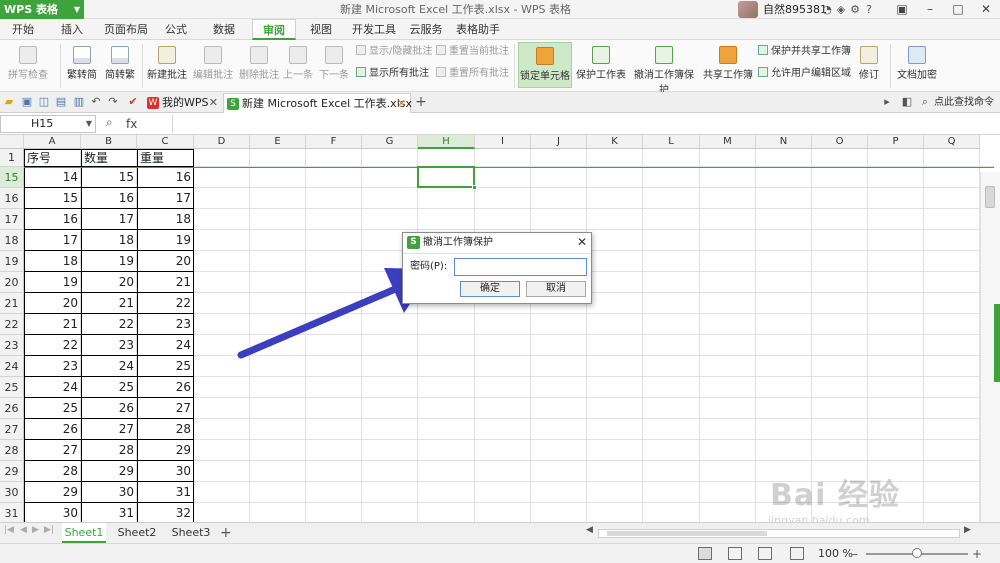 The image size is (1000, 563). What do you see at coordinates (213, 102) in the screenshot?
I see `close-tab-icon: ✕` at bounding box center [213, 102].